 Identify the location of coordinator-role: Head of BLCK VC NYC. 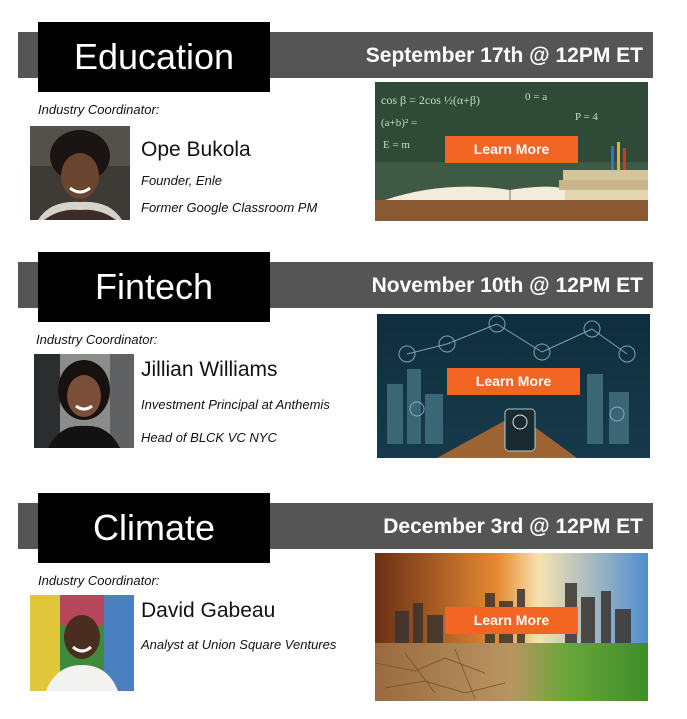
(209, 437).